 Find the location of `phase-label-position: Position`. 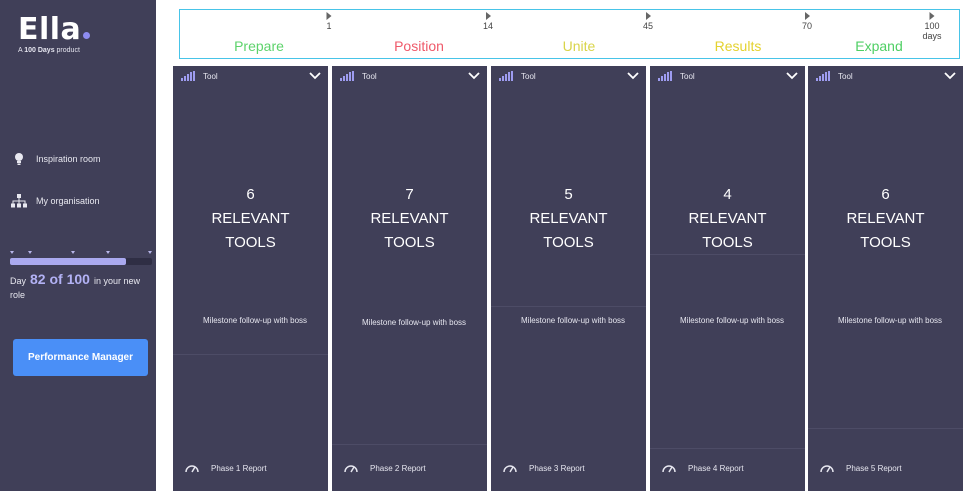

phase-label-position: Position is located at coordinates (419, 46).